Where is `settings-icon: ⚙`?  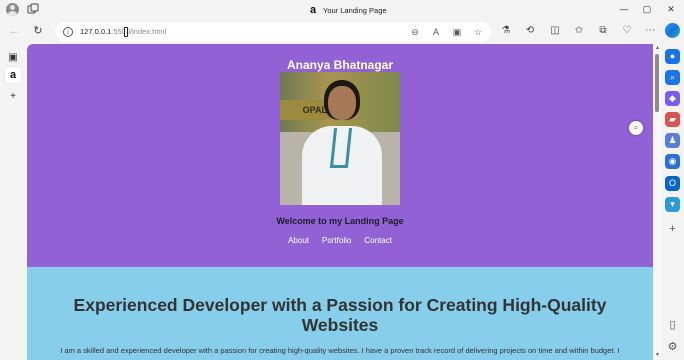
settings-icon: ⚙ is located at coordinates (672, 347).